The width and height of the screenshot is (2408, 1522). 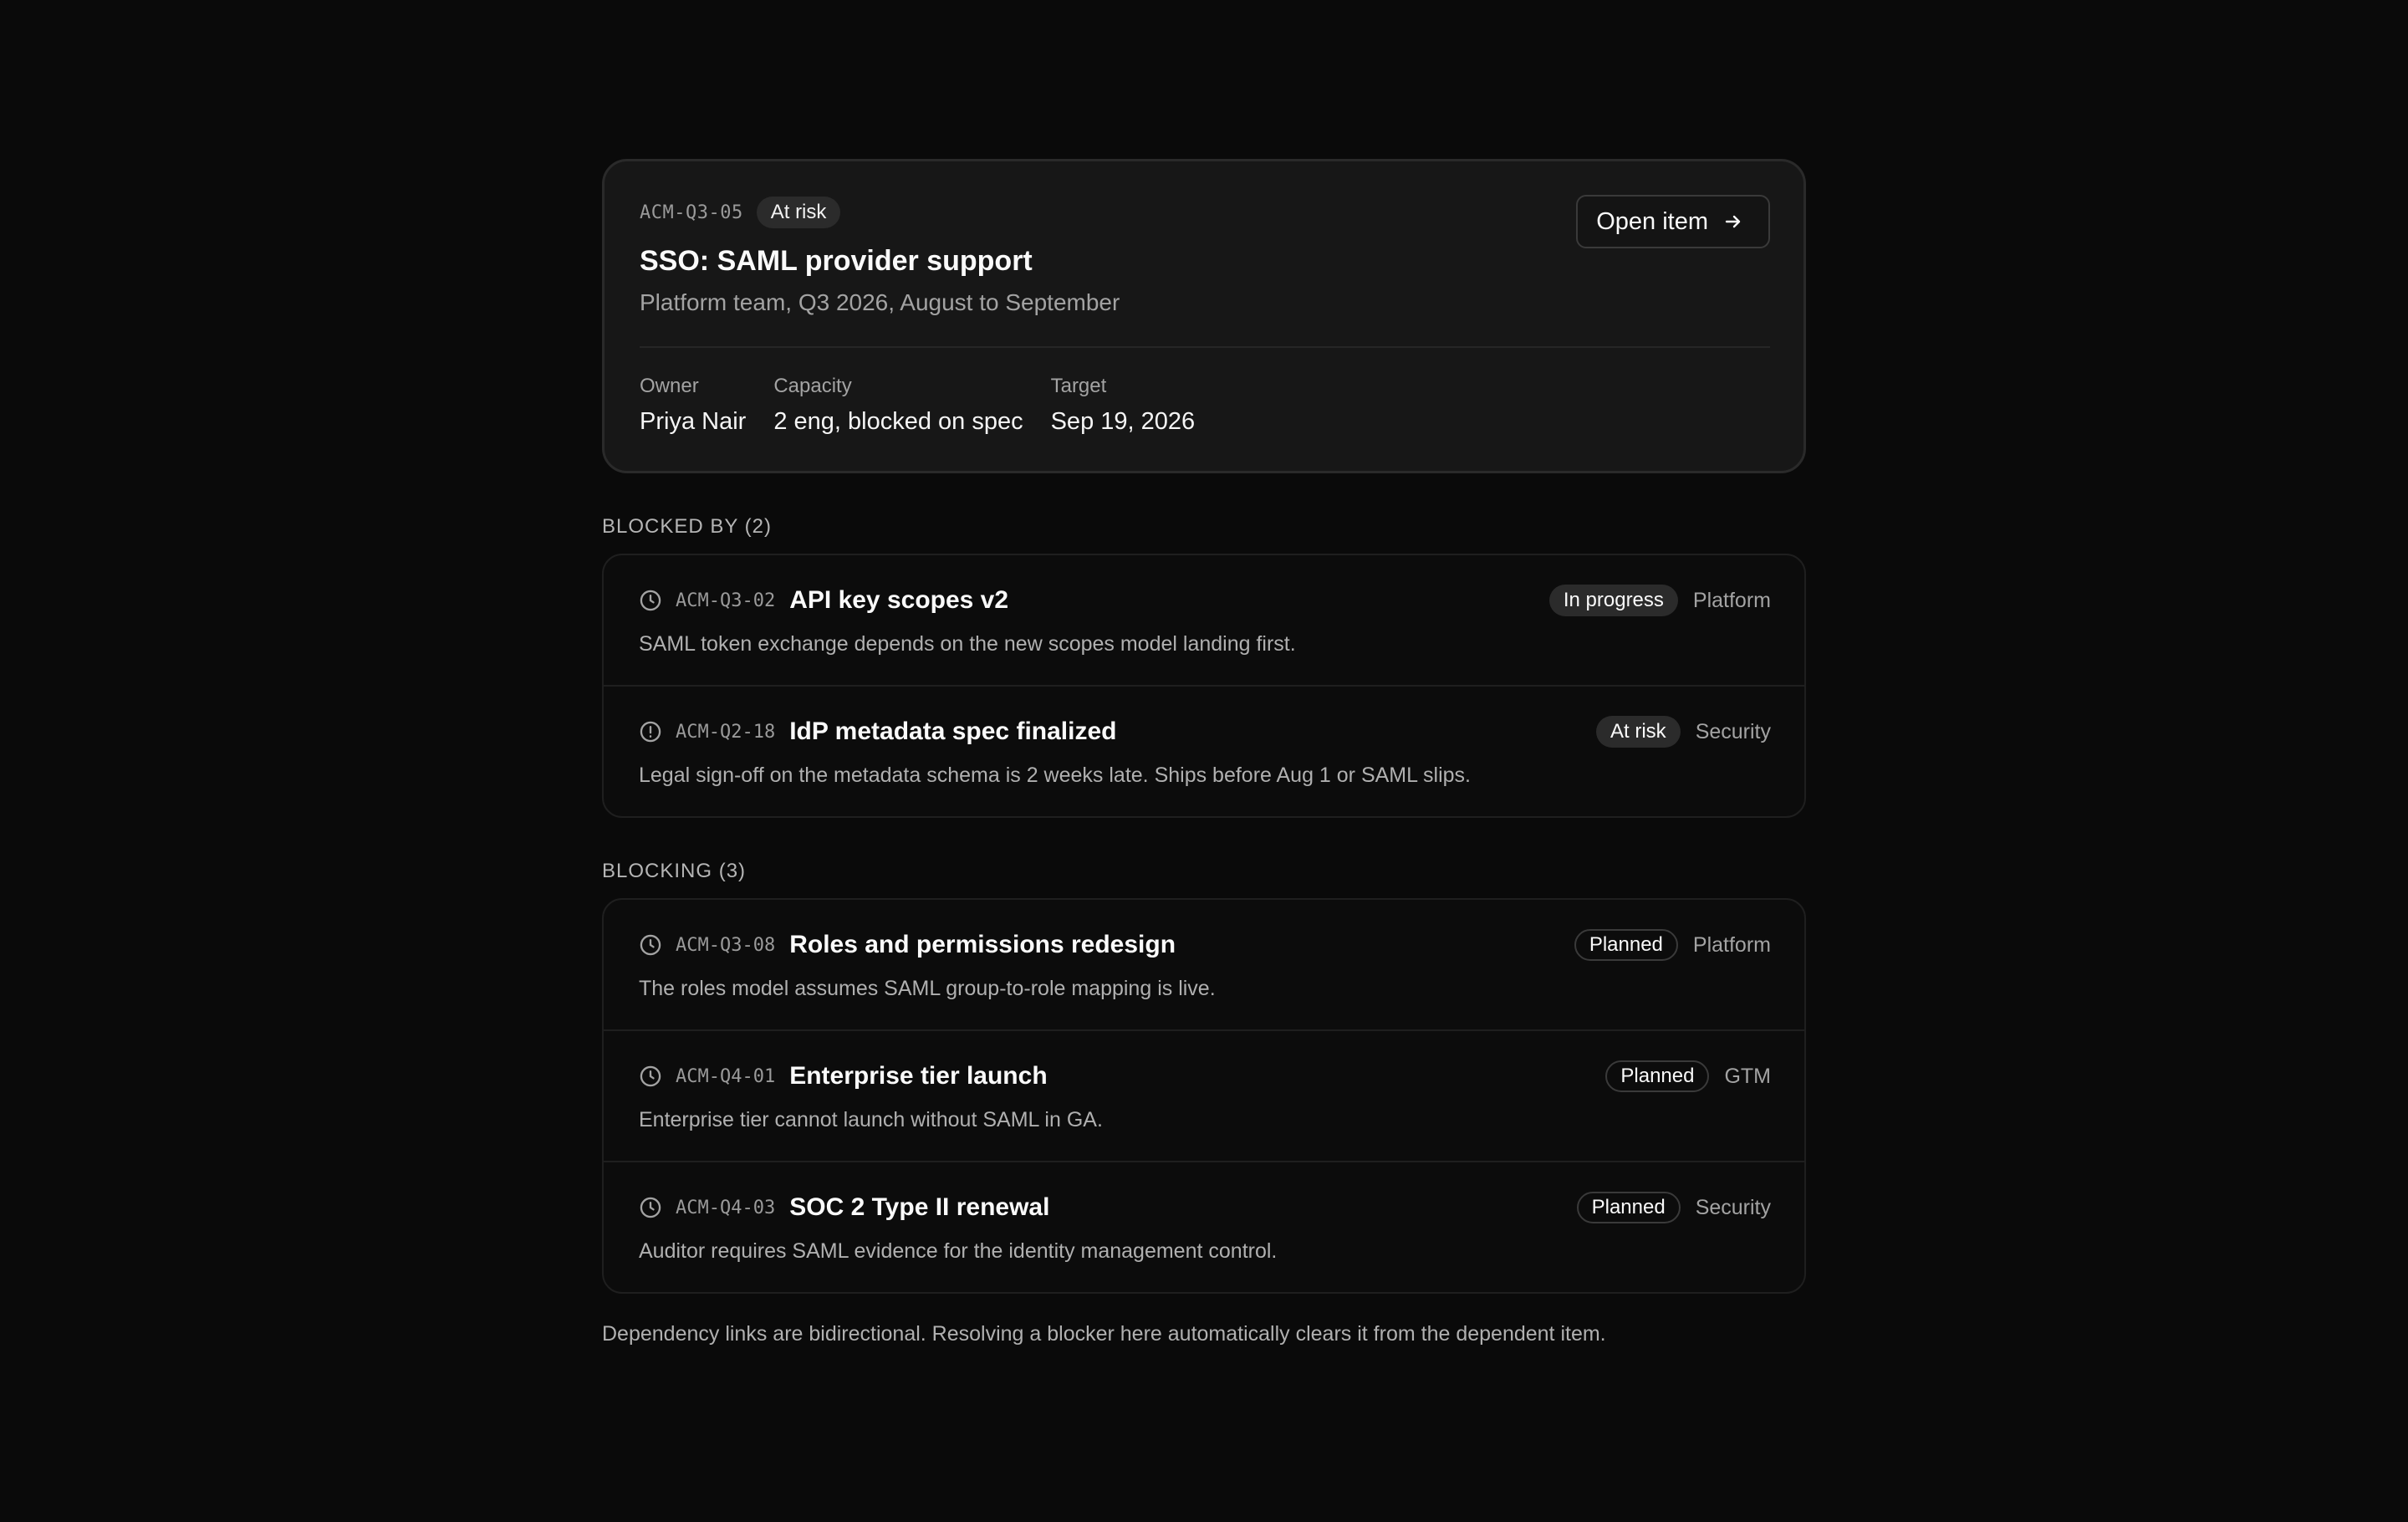 What do you see at coordinates (1613, 600) in the screenshot?
I see `status-badge: In progress` at bounding box center [1613, 600].